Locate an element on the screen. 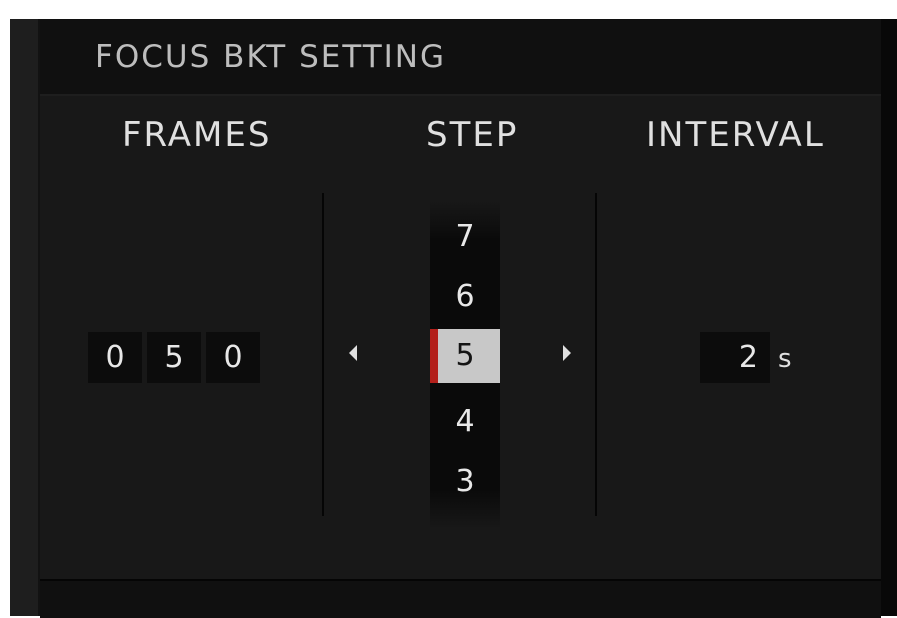 This screenshot has width=897, height=618. step-heading: STEP is located at coordinates (472, 135).